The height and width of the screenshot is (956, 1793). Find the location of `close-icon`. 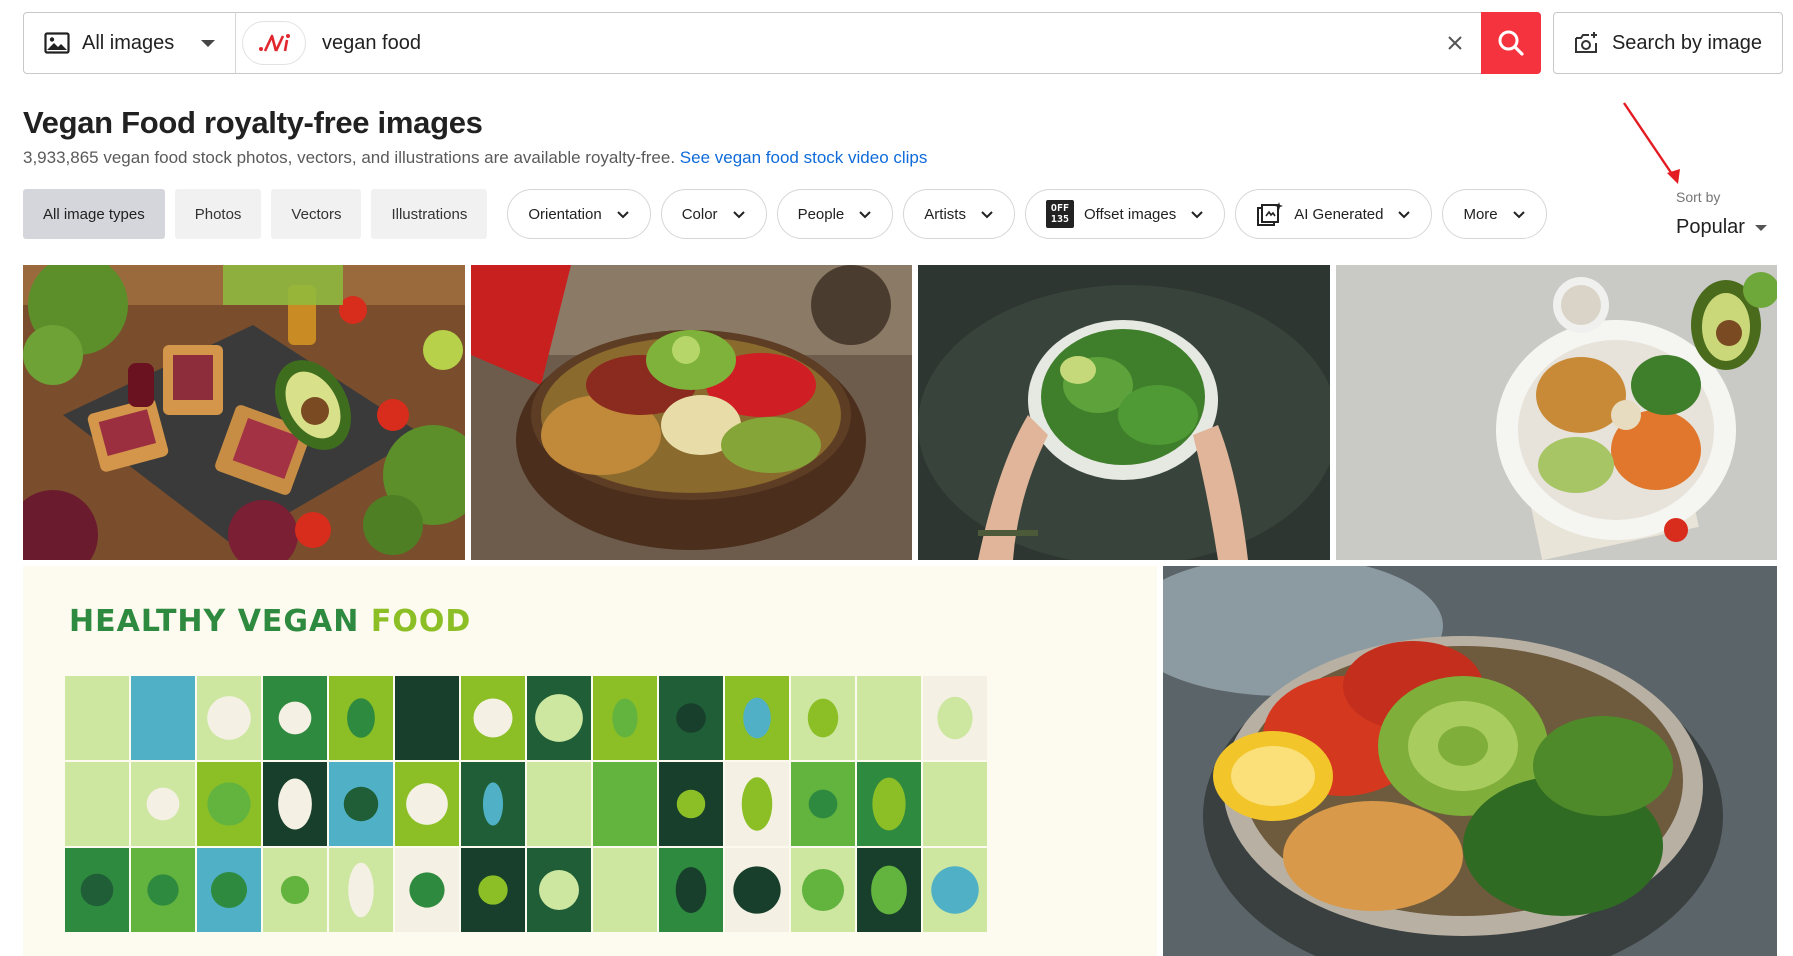

close-icon is located at coordinates (1455, 43).